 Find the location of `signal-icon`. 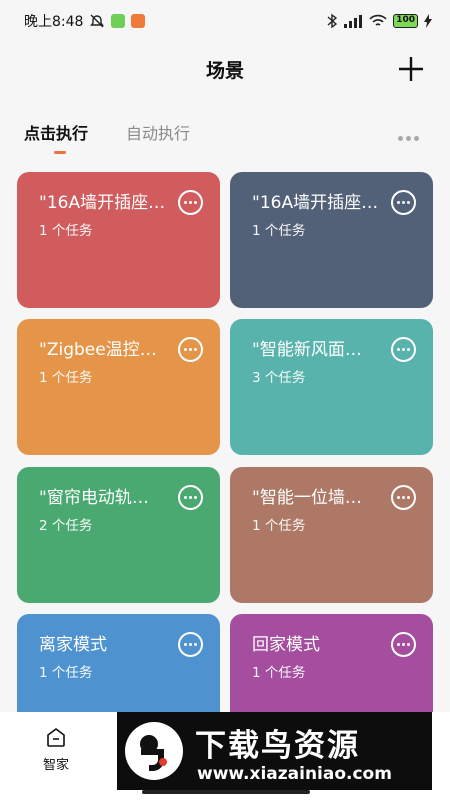

signal-icon is located at coordinates (353, 21).